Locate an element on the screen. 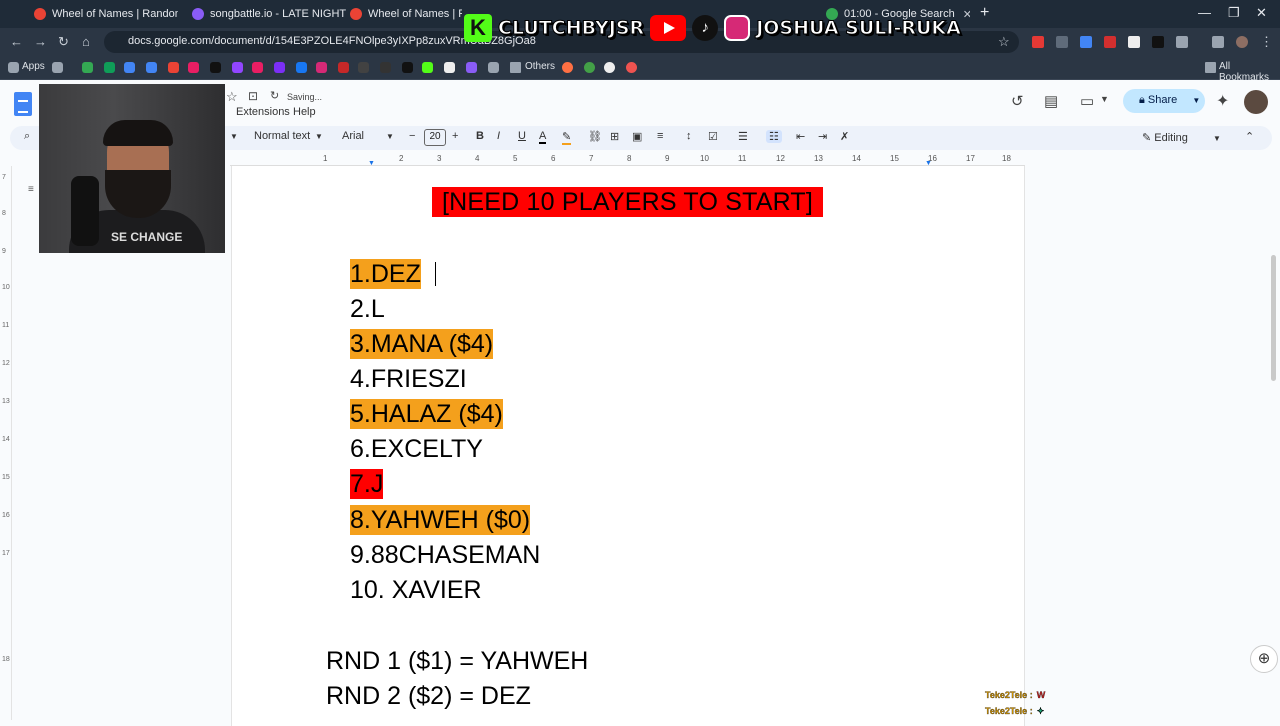 The width and height of the screenshot is (1280, 726). x-icon is located at coordinates (407, 67).